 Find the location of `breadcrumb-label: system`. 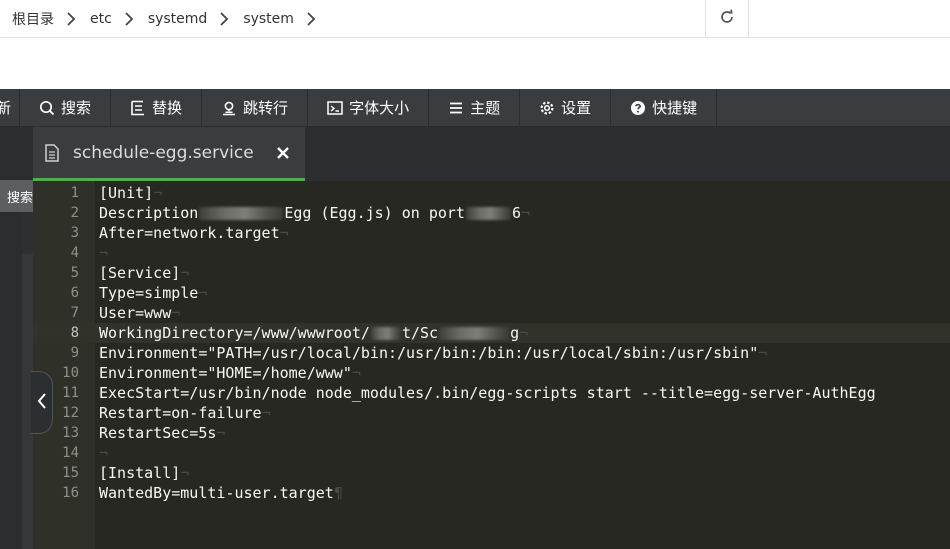

breadcrumb-label: system is located at coordinates (268, 18).